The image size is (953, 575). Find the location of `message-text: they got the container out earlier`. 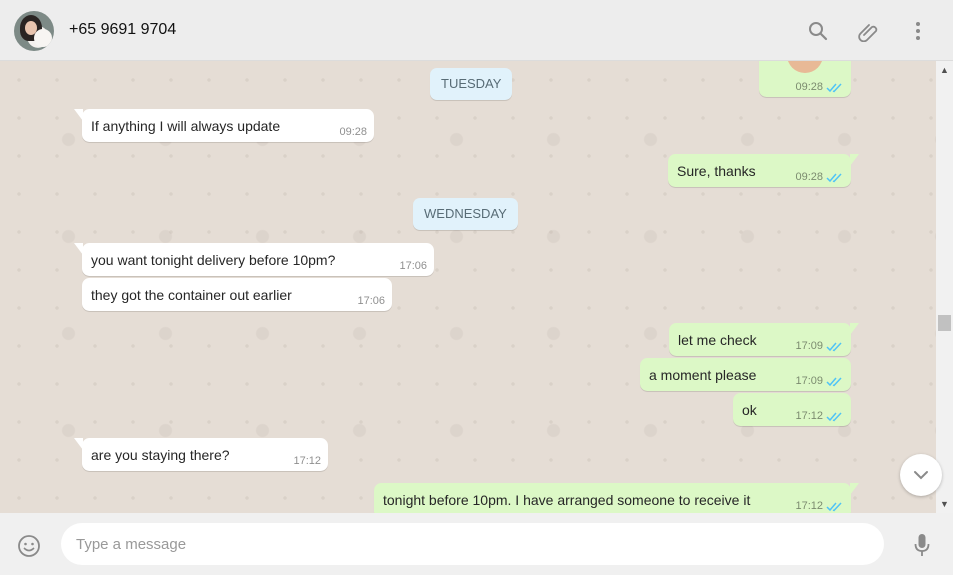

message-text: they got the container out earlier is located at coordinates (191, 295).